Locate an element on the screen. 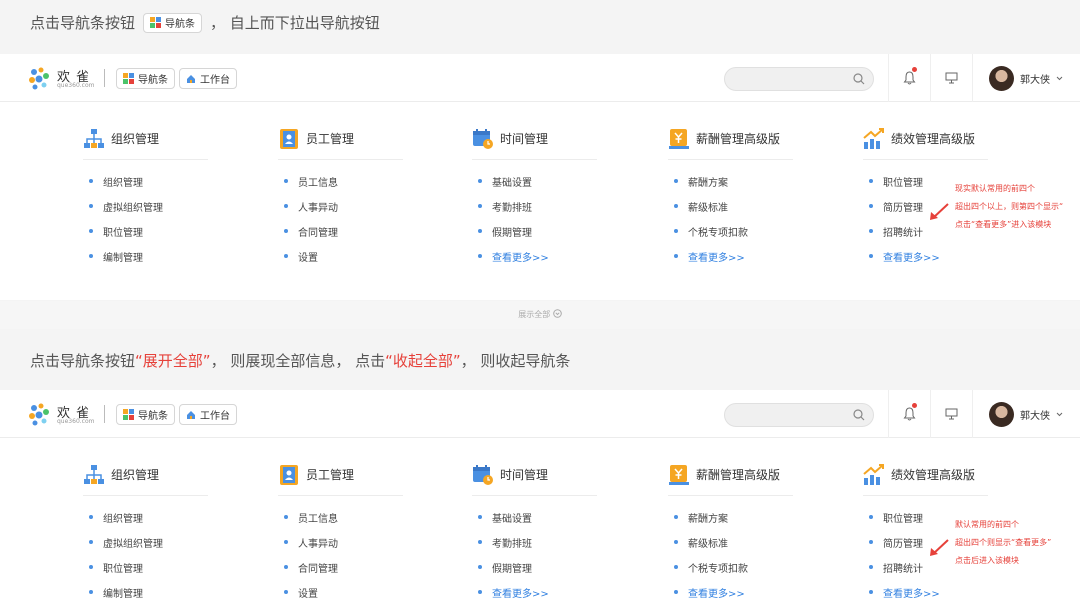 The image size is (1080, 606). bird-logo-icon is located at coordinates (39, 78).